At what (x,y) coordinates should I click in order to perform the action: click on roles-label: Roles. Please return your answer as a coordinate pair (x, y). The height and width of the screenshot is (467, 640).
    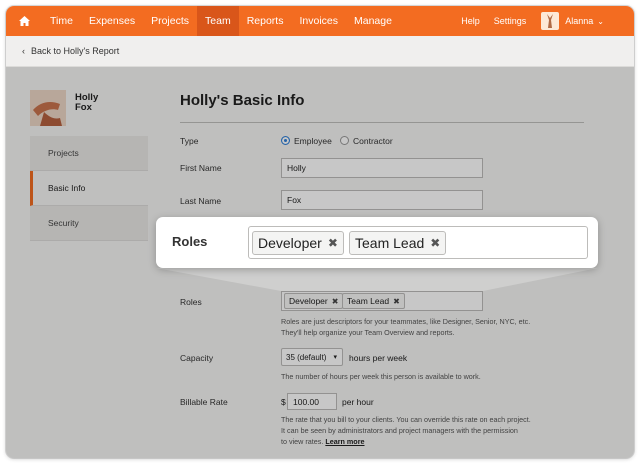
    Looking at the image, I should click on (191, 302).